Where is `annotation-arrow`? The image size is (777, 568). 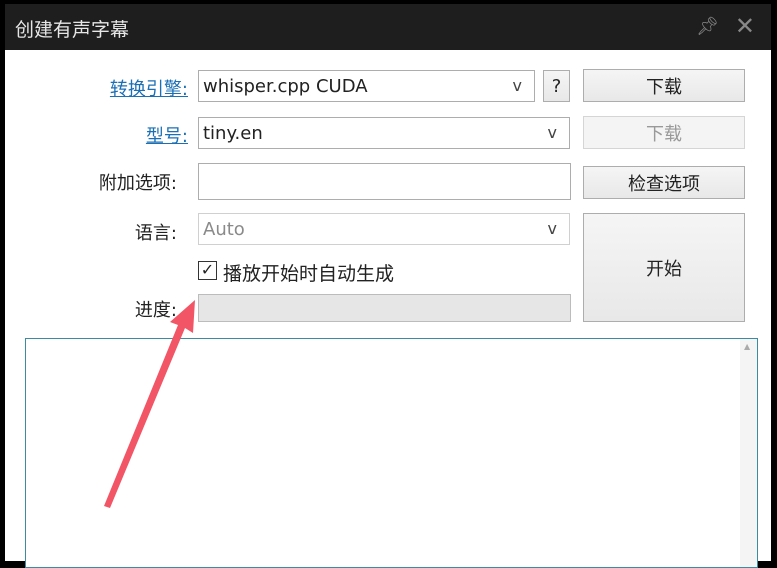
annotation-arrow is located at coordinates (149, 404).